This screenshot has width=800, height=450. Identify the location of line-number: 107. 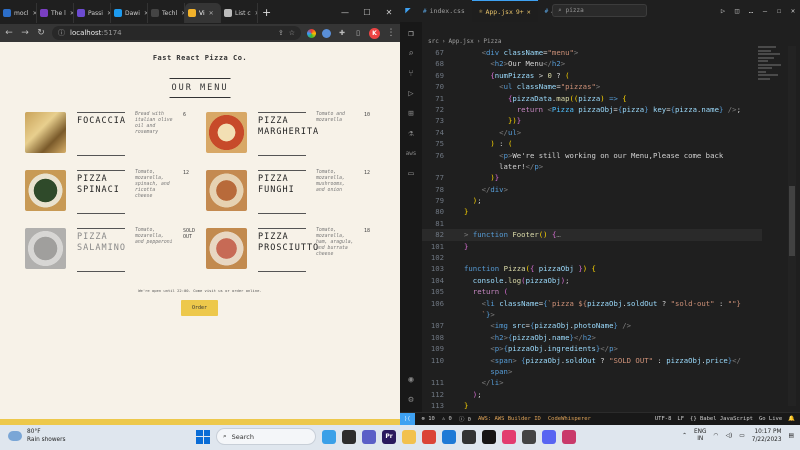
(437, 326).